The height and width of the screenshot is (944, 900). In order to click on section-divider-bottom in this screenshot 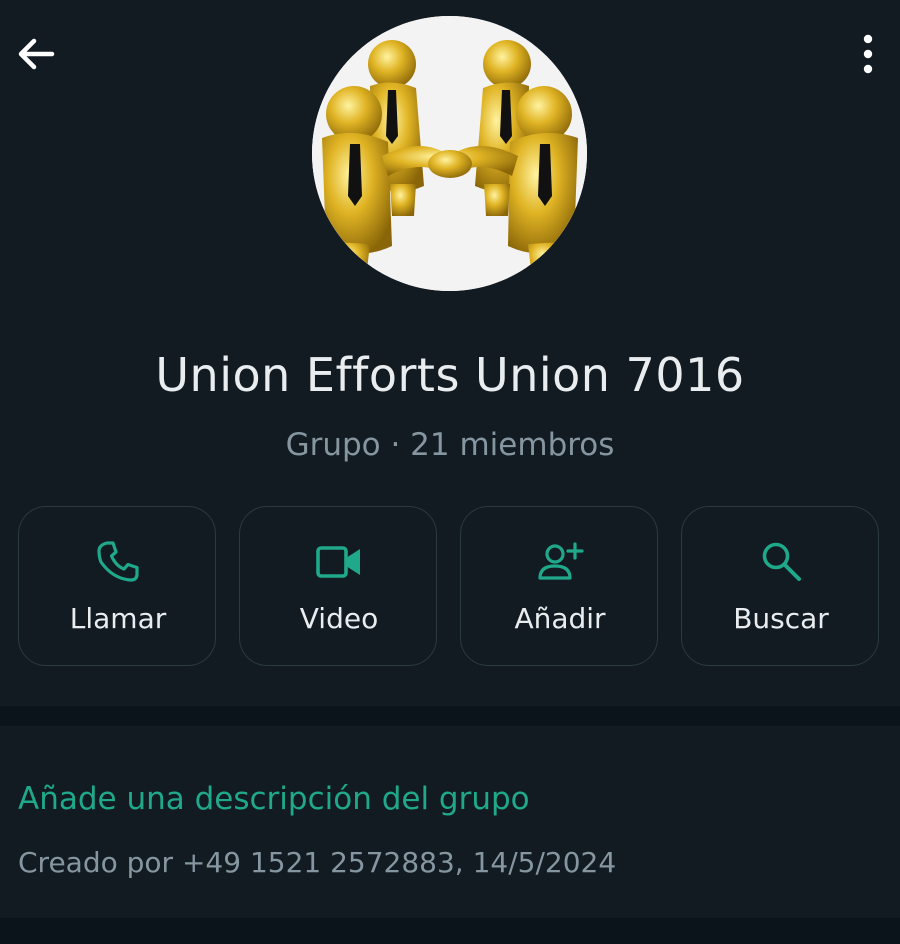, I will do `click(450, 931)`.